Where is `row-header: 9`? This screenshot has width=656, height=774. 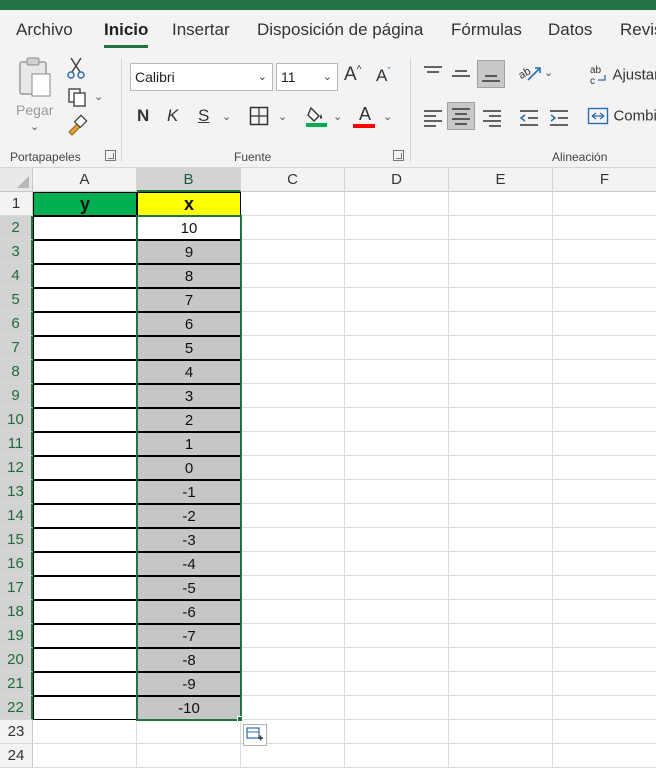 row-header: 9 is located at coordinates (16, 396).